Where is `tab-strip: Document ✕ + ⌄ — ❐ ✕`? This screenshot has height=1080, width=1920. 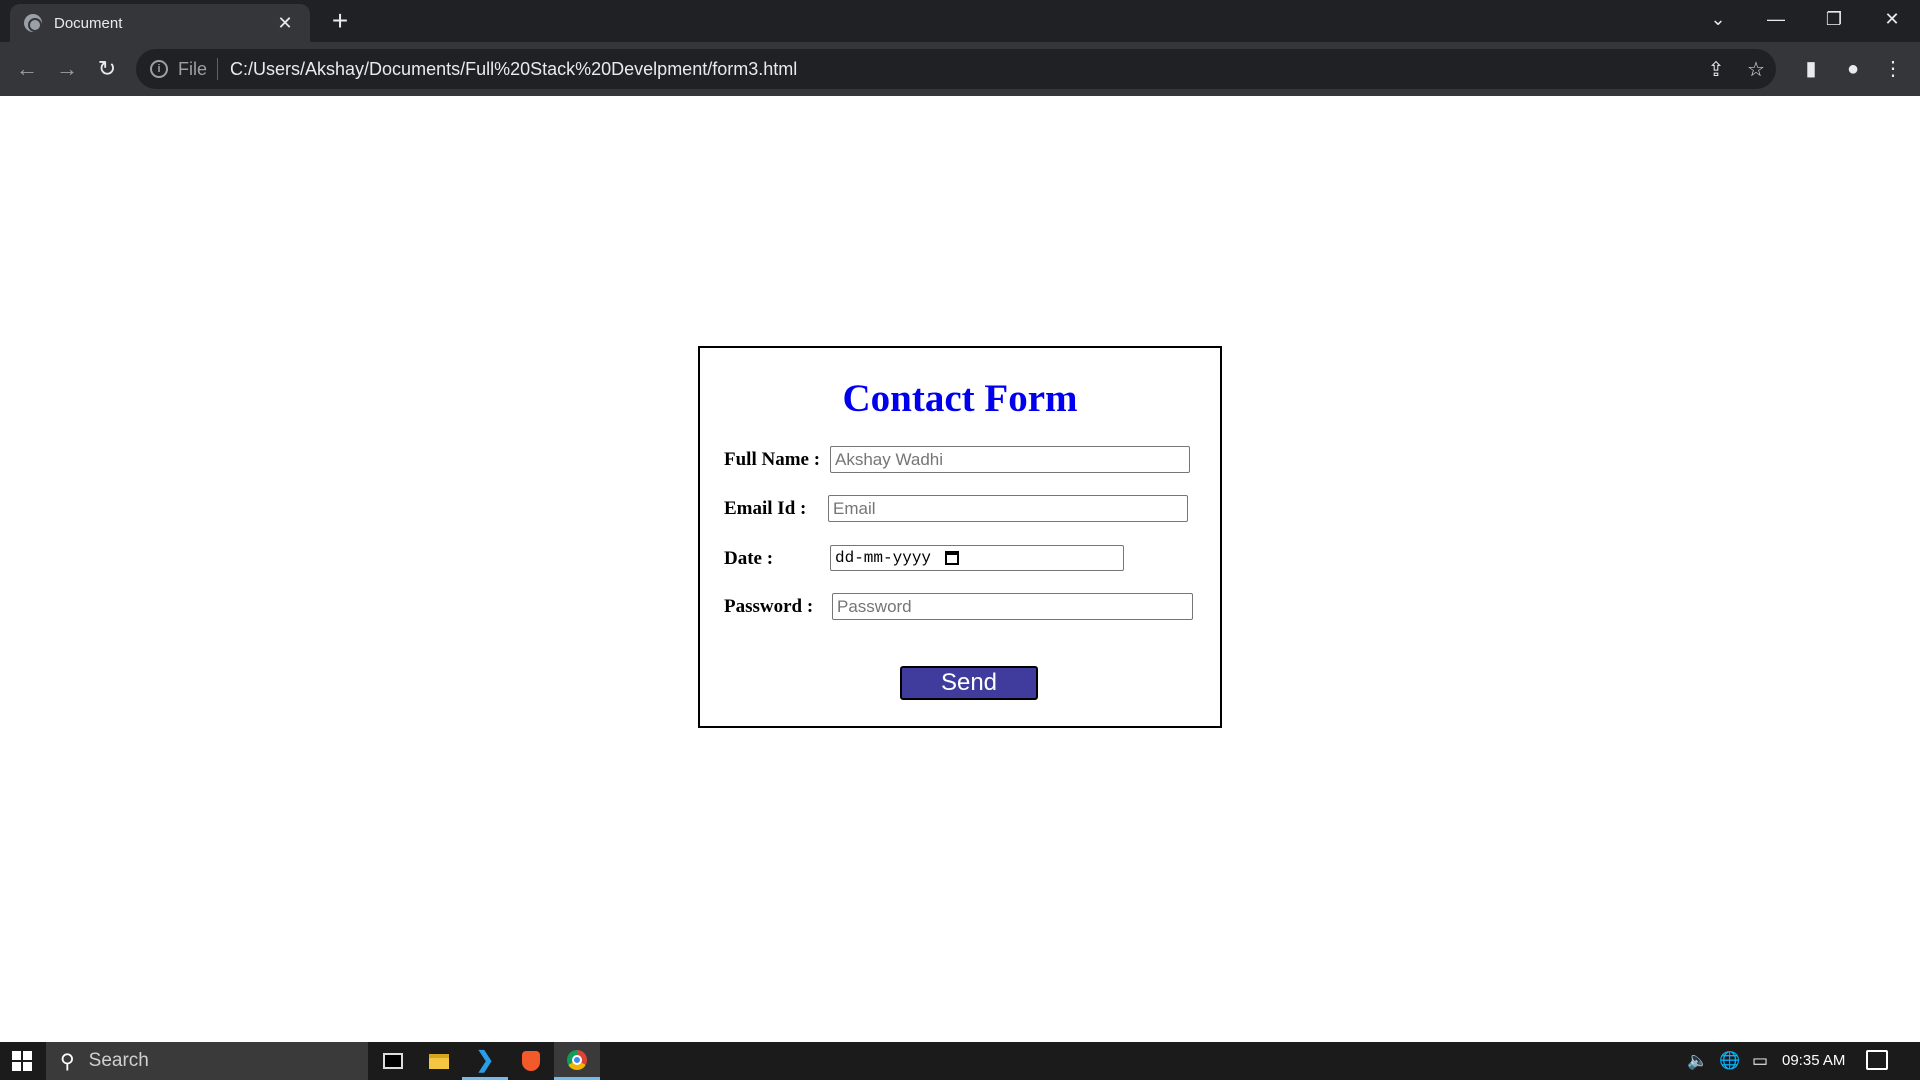 tab-strip: Document ✕ + ⌄ — ❐ ✕ is located at coordinates (960, 21).